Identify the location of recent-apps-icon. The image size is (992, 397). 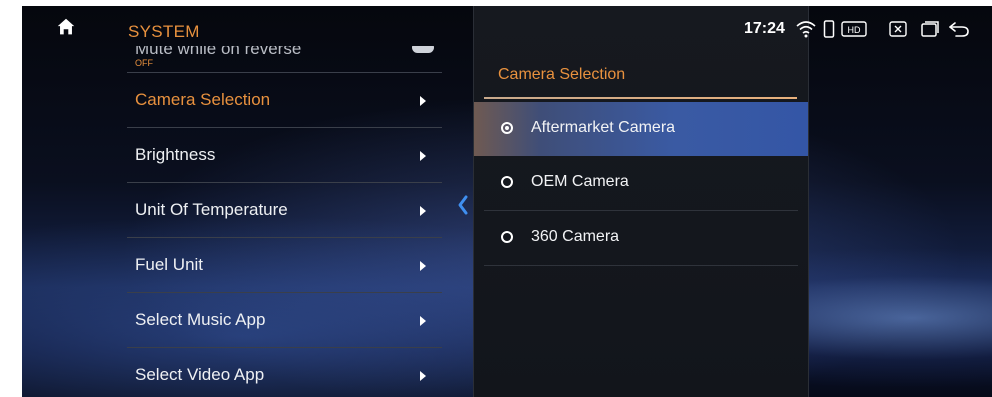
(930, 29).